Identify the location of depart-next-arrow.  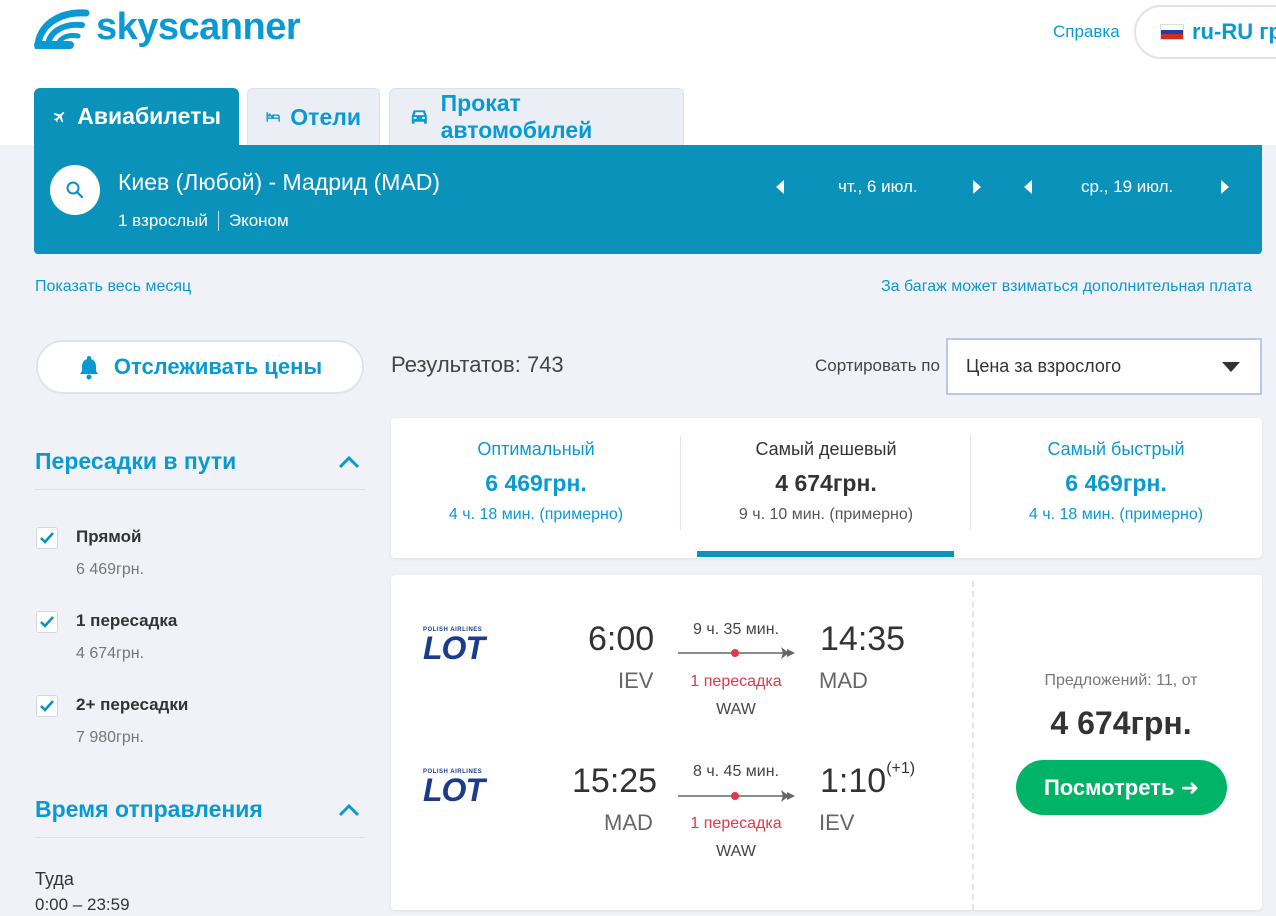
(977, 187).